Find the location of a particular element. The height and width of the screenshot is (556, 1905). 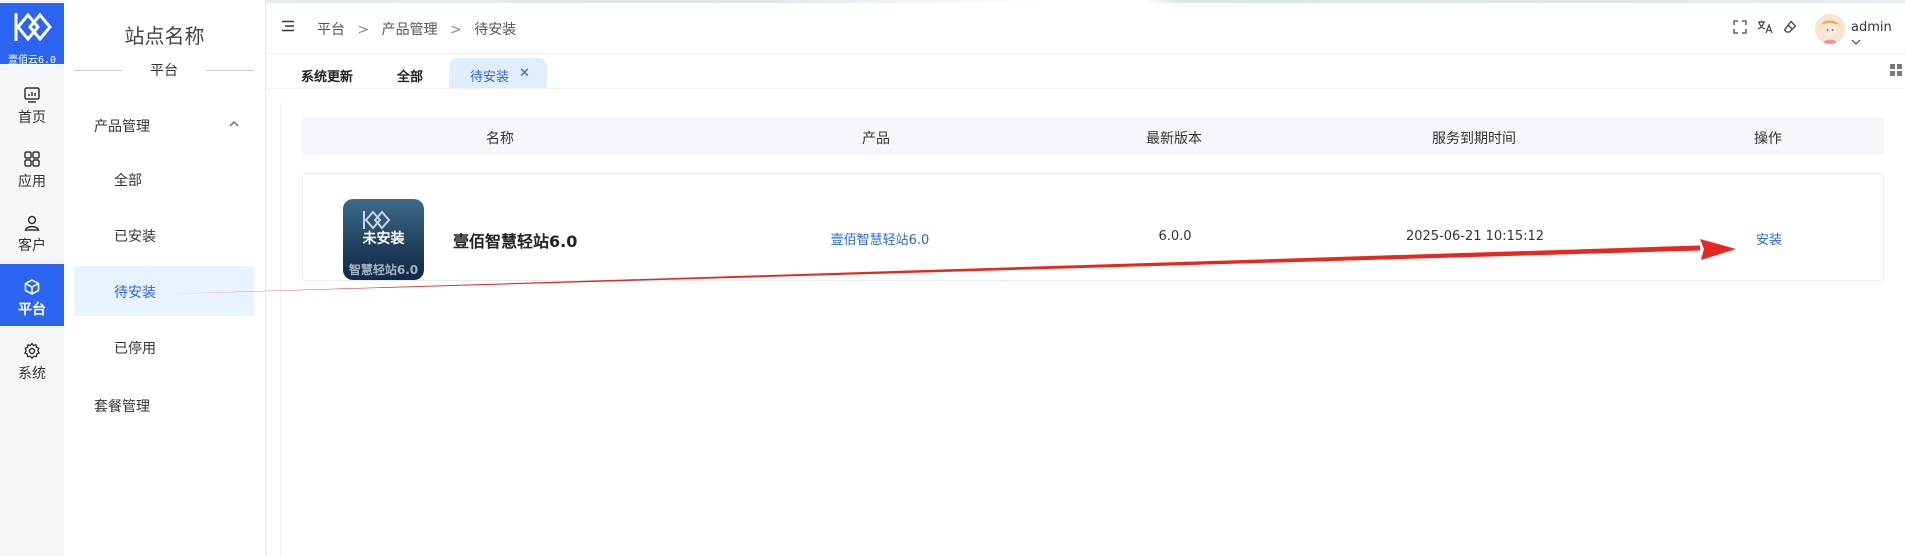

install-button: 安装 is located at coordinates (1769, 238).